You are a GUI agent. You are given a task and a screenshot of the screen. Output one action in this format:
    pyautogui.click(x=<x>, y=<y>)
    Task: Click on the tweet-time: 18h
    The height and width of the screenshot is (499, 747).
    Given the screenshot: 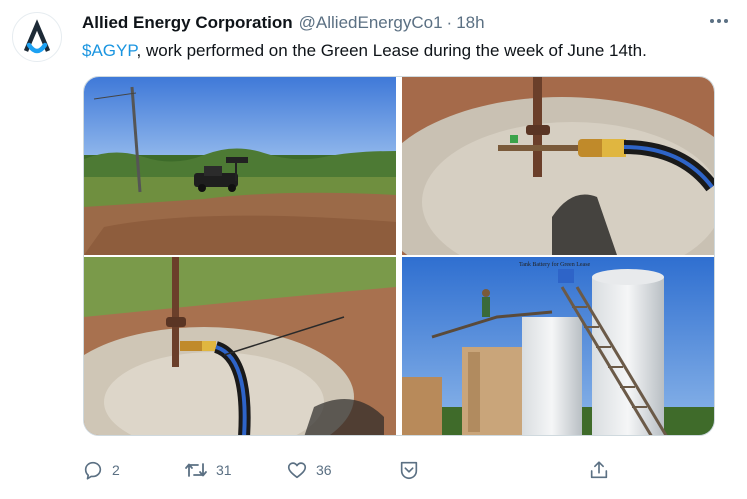 What is the action you would take?
    pyautogui.click(x=470, y=23)
    